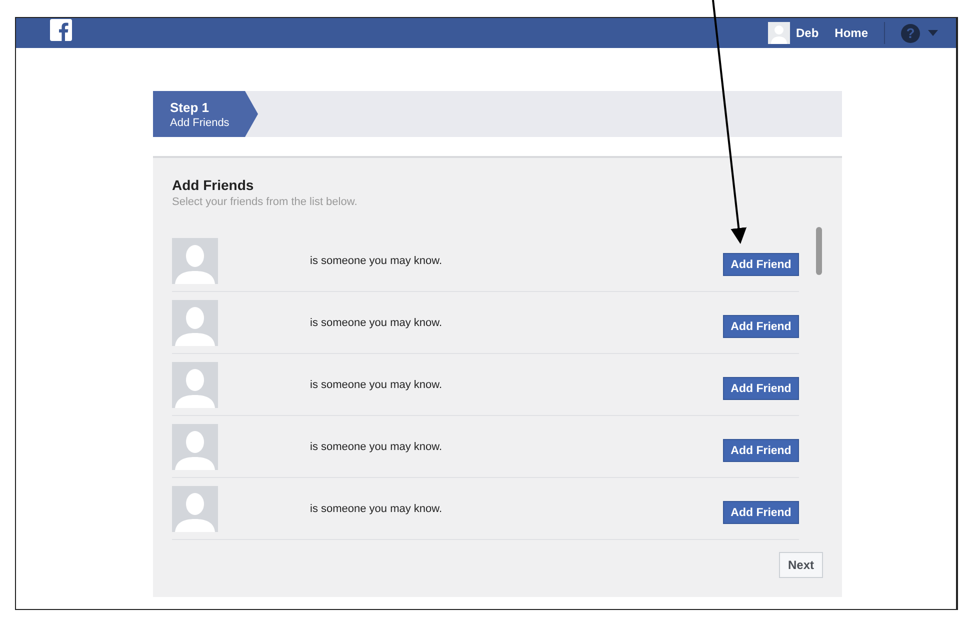 The image size is (980, 622). What do you see at coordinates (807, 33) in the screenshot?
I see `user-name-link: Deb` at bounding box center [807, 33].